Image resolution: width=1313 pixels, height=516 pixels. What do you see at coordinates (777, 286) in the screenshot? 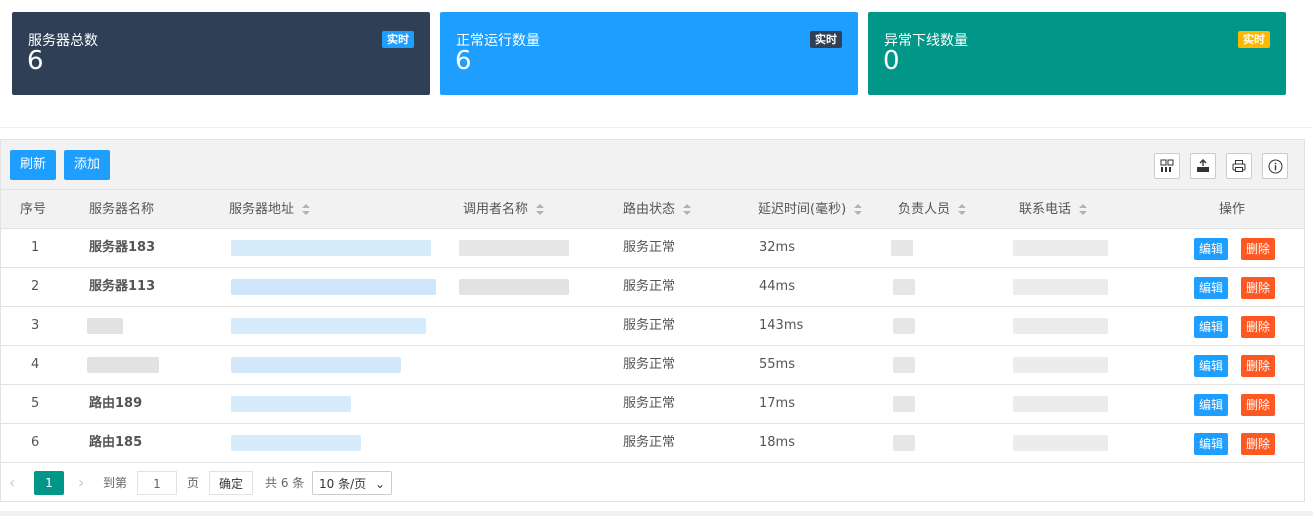
I see `cell-latency: 44ms` at bounding box center [777, 286].